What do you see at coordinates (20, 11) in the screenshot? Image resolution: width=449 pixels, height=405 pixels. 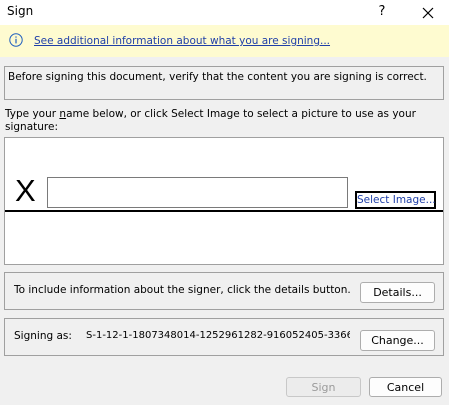 I see `window-title: Sign` at bounding box center [20, 11].